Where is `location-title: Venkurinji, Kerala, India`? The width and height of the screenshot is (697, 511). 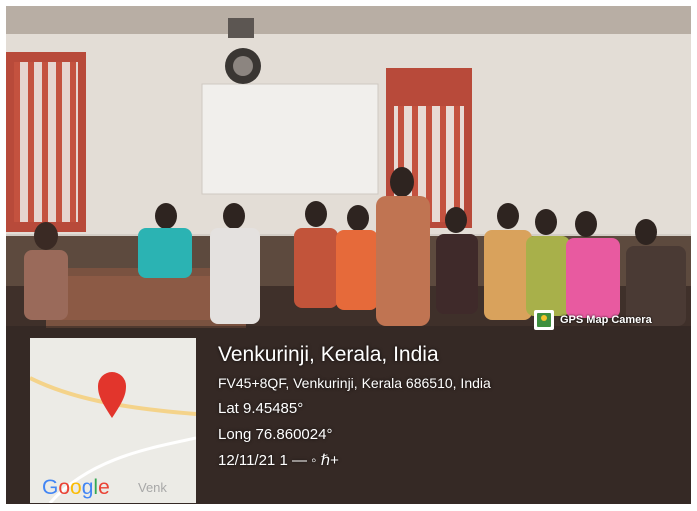 location-title: Venkurinji, Kerala, India is located at coordinates (328, 354).